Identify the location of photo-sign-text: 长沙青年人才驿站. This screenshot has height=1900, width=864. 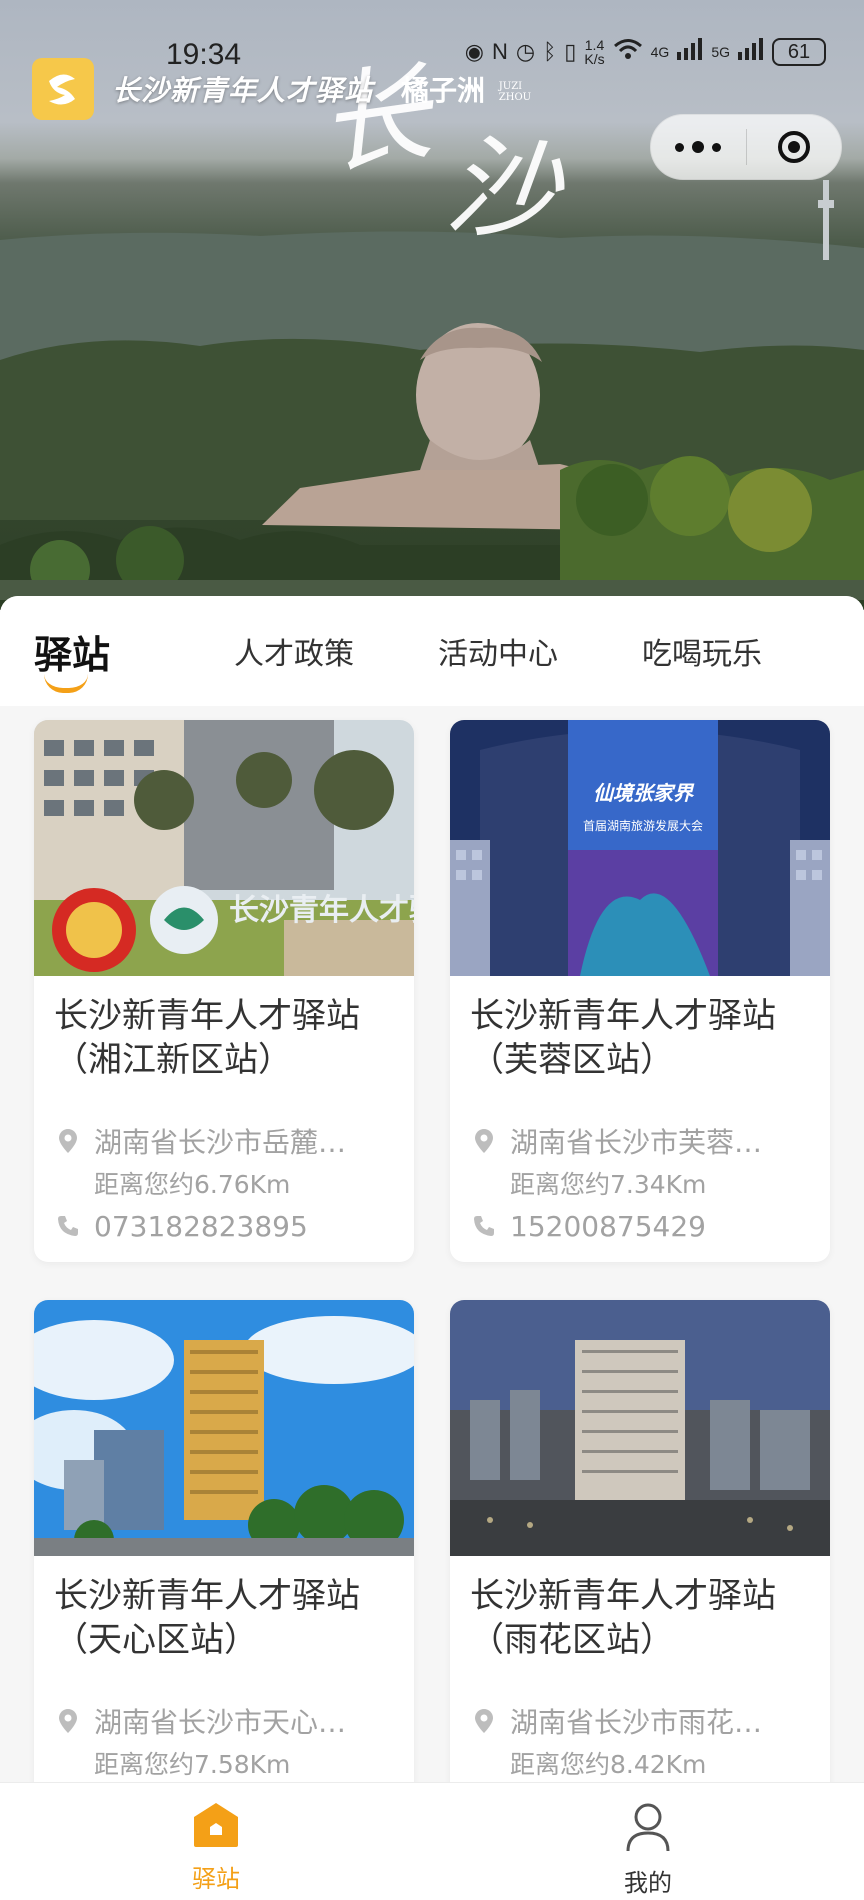
(321, 910).